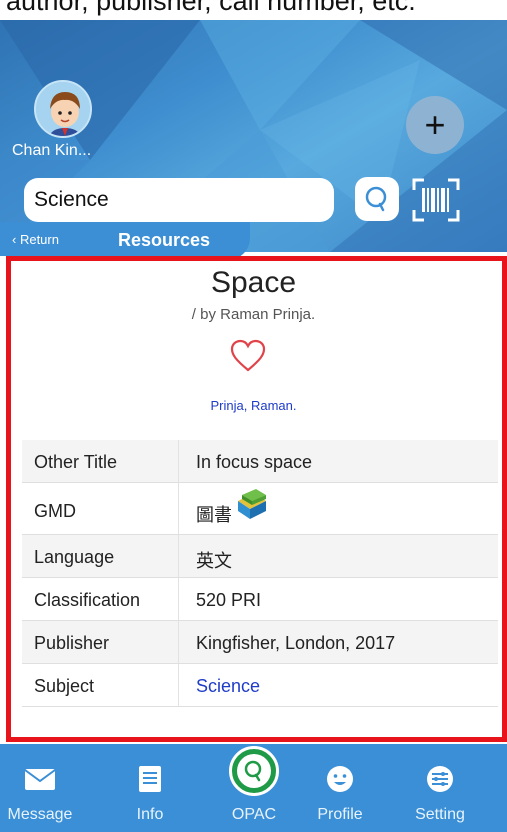  What do you see at coordinates (254, 462) in the screenshot?
I see `metadata-value: In focus space` at bounding box center [254, 462].